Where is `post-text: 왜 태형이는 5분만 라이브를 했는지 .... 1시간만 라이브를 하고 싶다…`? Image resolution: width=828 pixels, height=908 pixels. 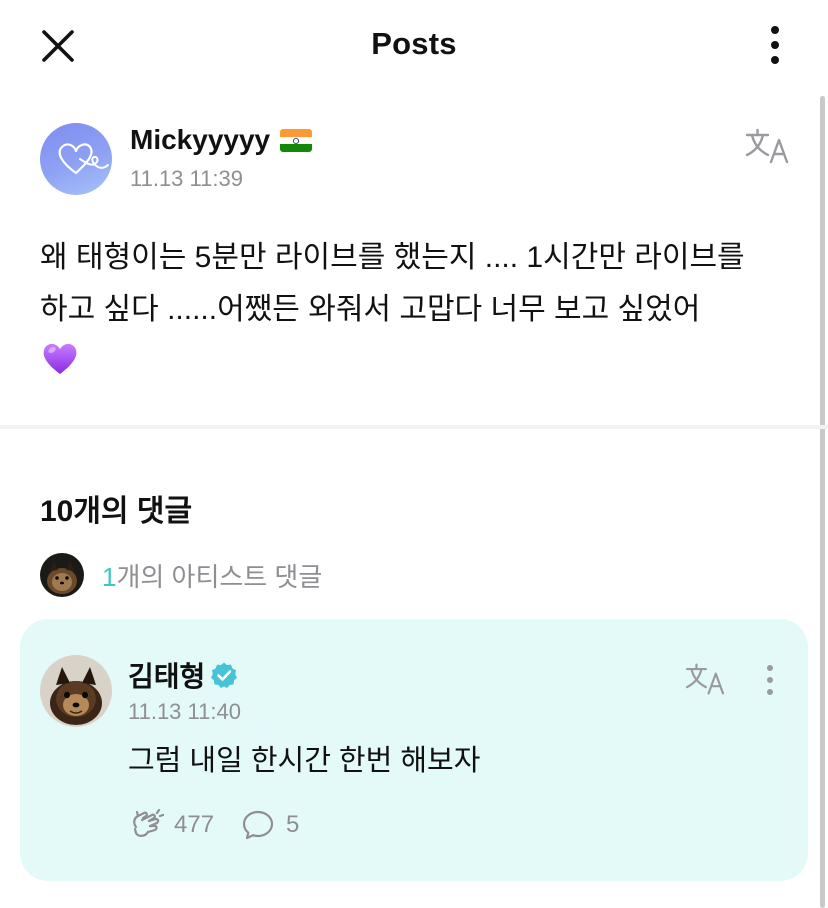
post-text: 왜 태형이는 5분만 라이브를 했는지 .... 1시간만 라이브를 하고 싶다… is located at coordinates (392, 283).